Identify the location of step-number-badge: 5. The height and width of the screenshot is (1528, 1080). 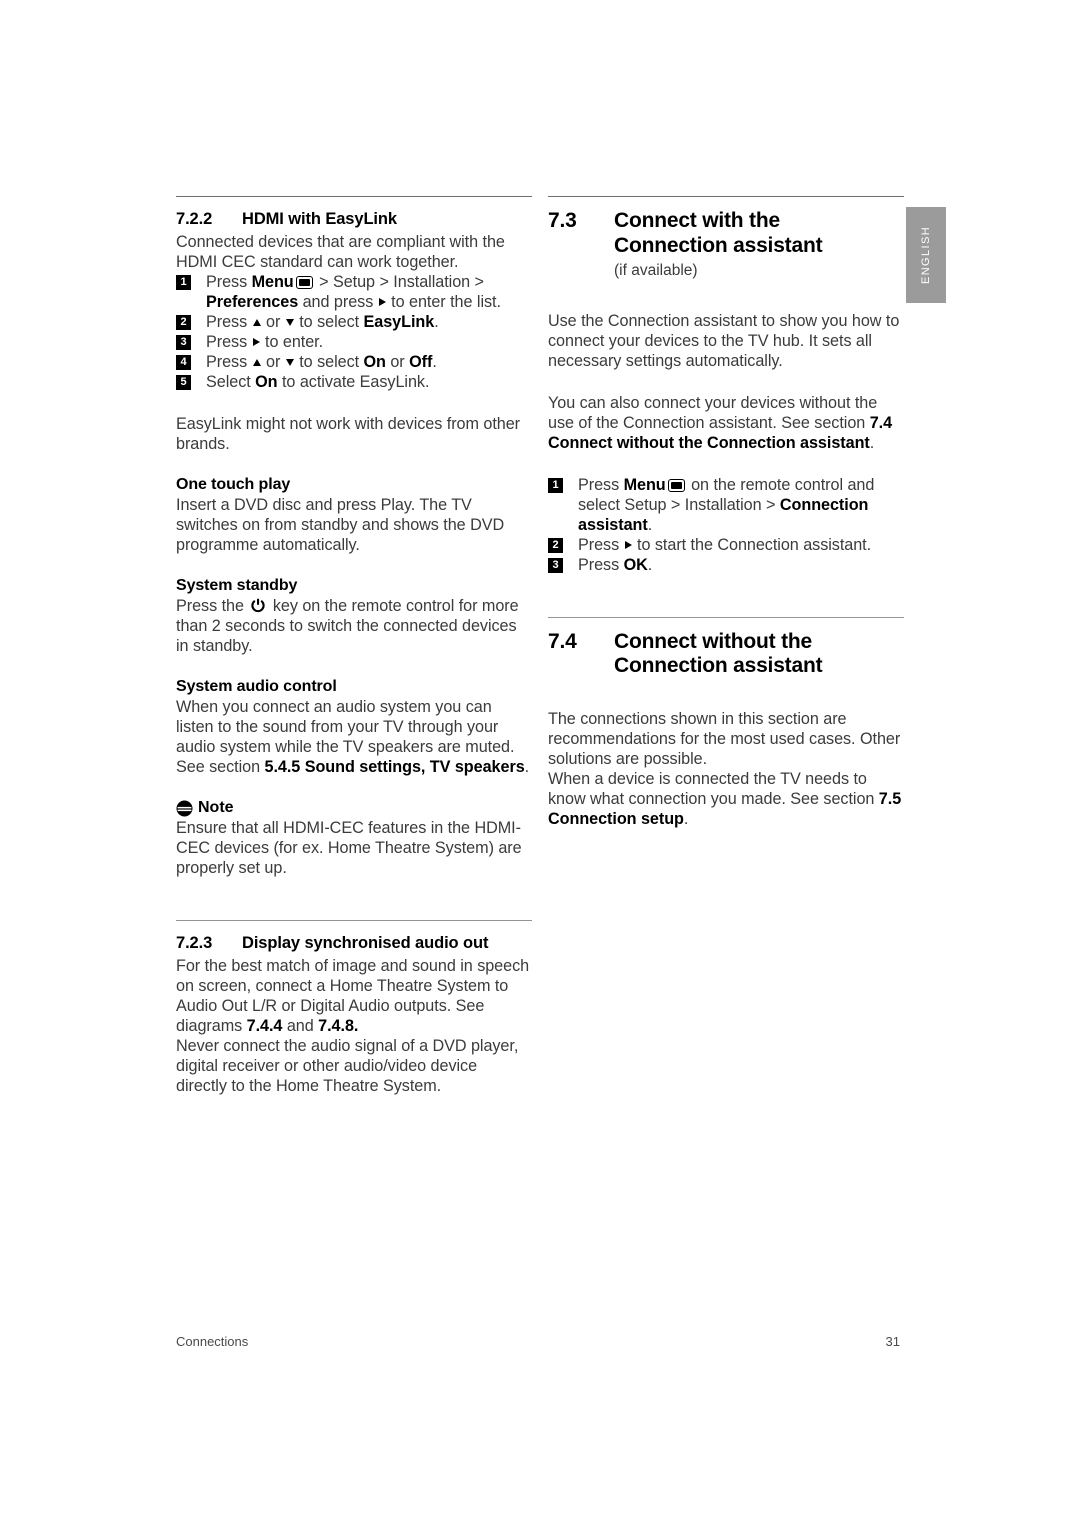
(183, 383).